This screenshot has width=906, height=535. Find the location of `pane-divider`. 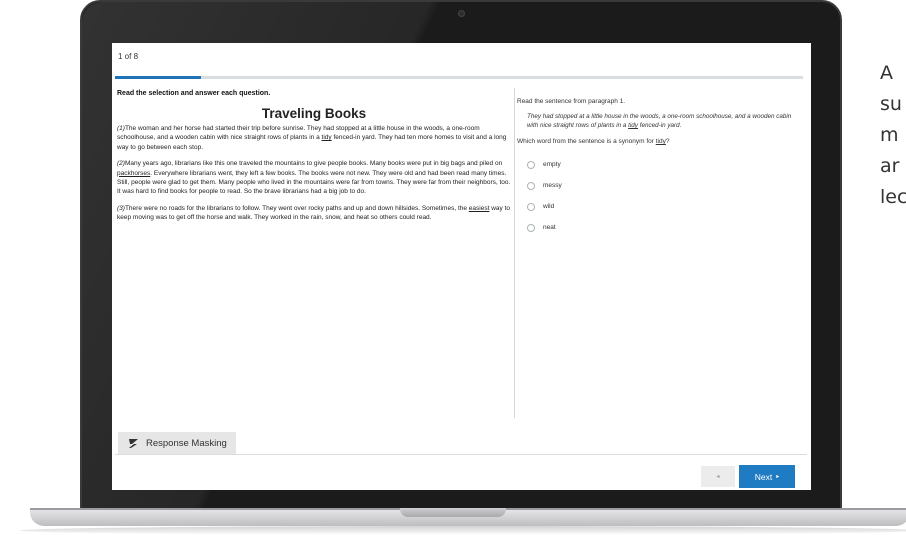

pane-divider is located at coordinates (514, 253).